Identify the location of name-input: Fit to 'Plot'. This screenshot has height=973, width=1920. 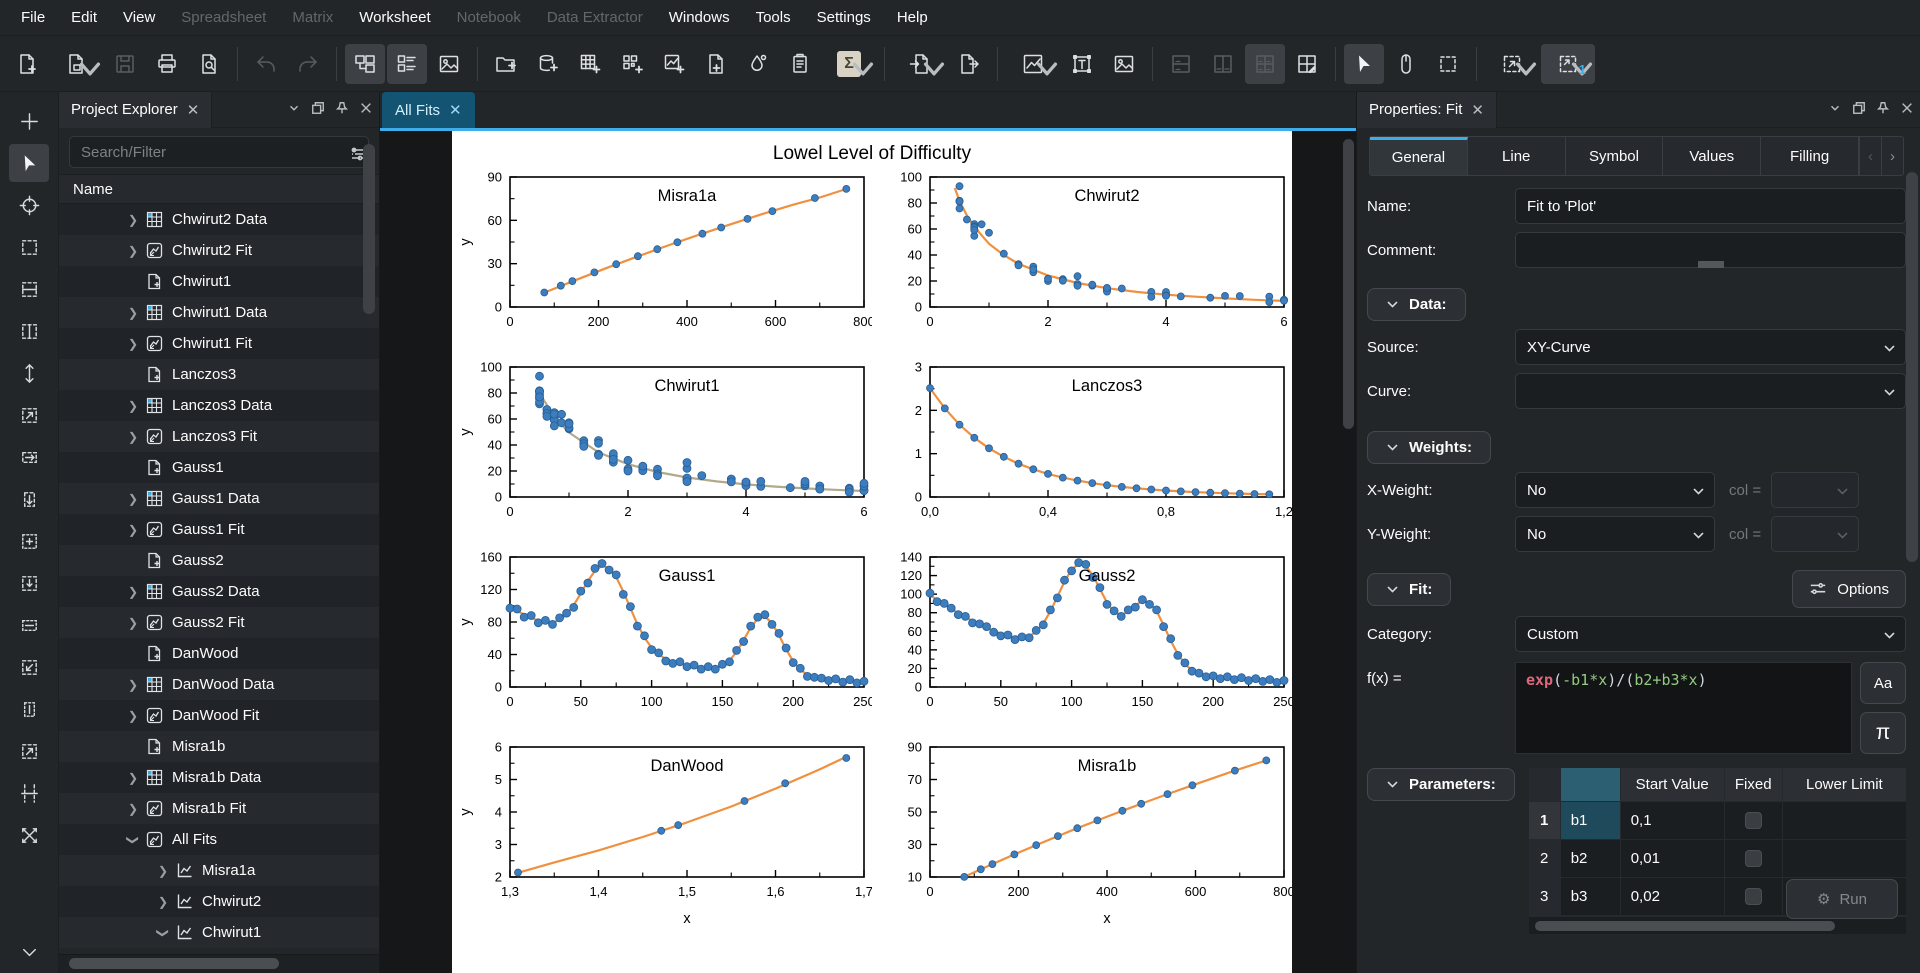
(1710, 206).